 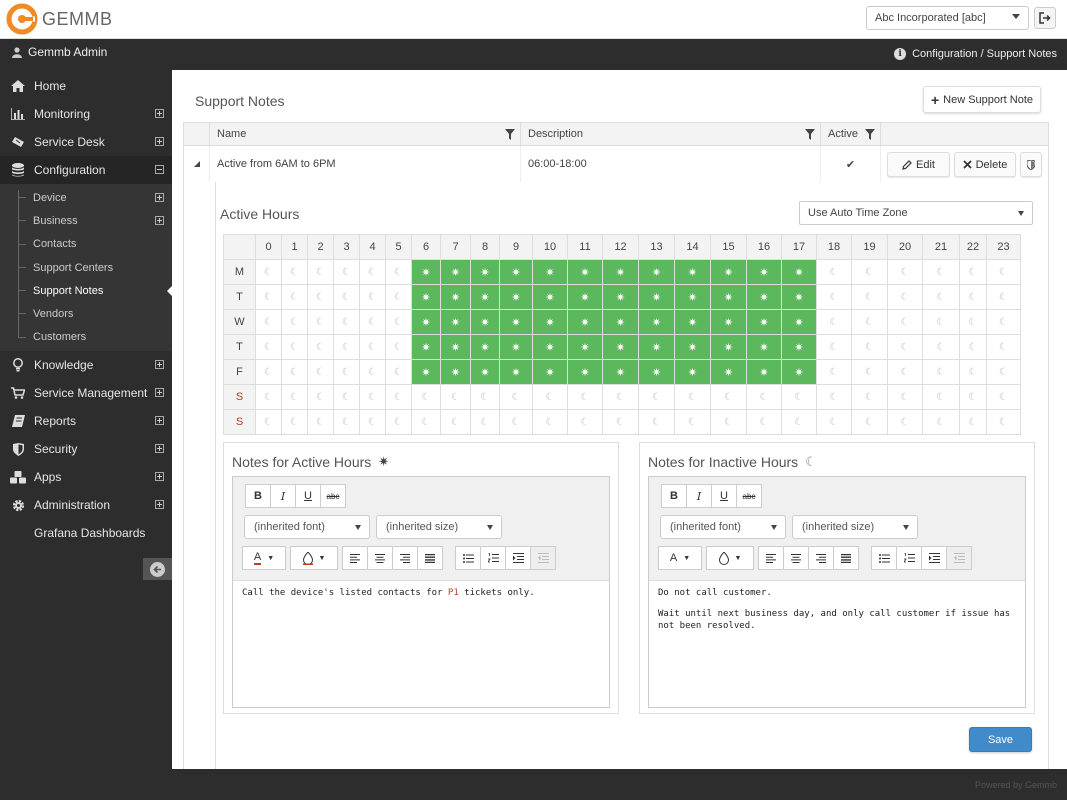 What do you see at coordinates (550, 247) in the screenshot?
I see `hour-header: 10` at bounding box center [550, 247].